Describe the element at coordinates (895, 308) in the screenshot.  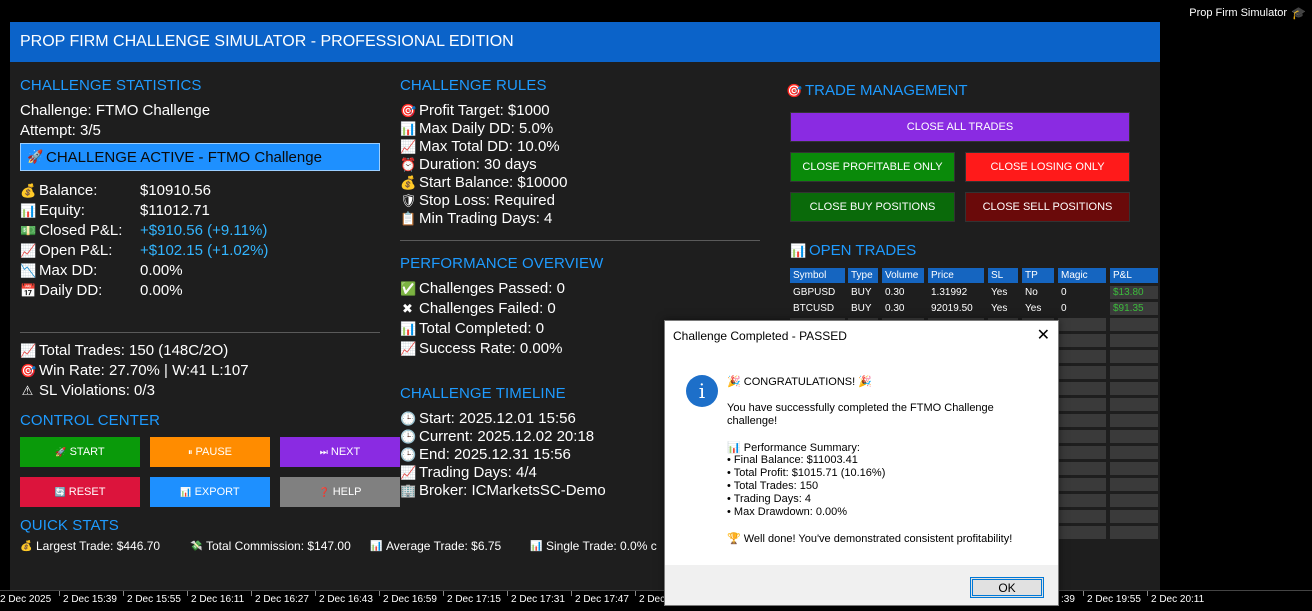
I see `table-cell: 0.30` at that location.